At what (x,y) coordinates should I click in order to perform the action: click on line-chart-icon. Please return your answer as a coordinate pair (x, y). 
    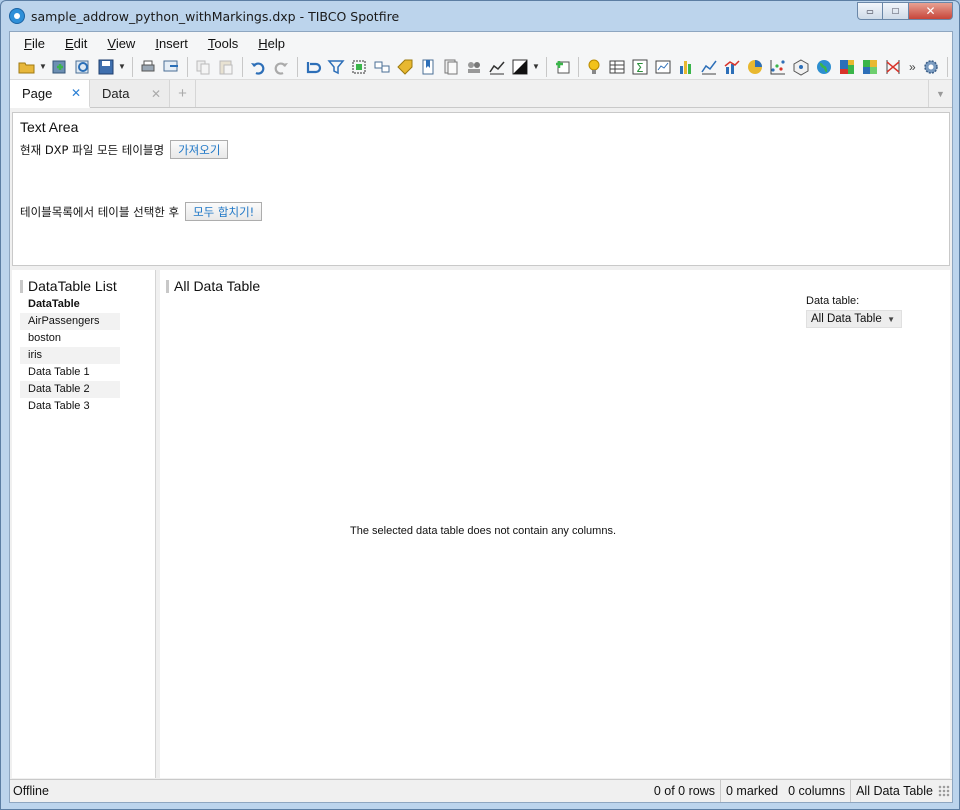
    Looking at the image, I should click on (709, 67).